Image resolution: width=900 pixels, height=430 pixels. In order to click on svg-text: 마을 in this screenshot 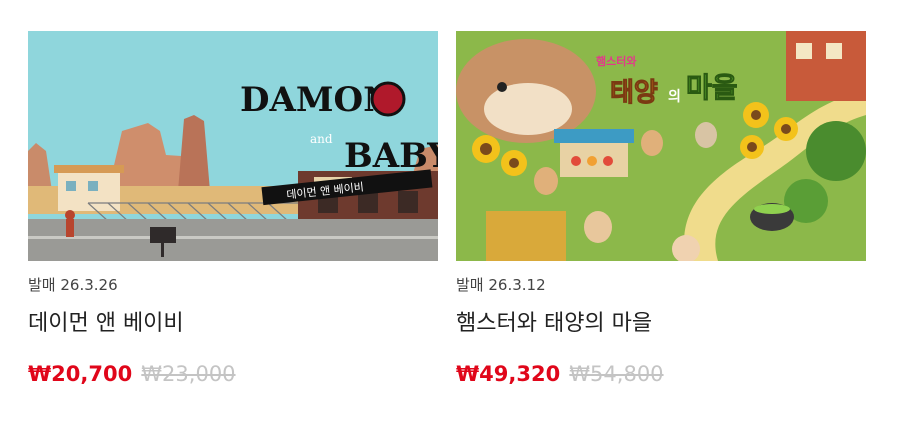, I will do `click(712, 87)`.